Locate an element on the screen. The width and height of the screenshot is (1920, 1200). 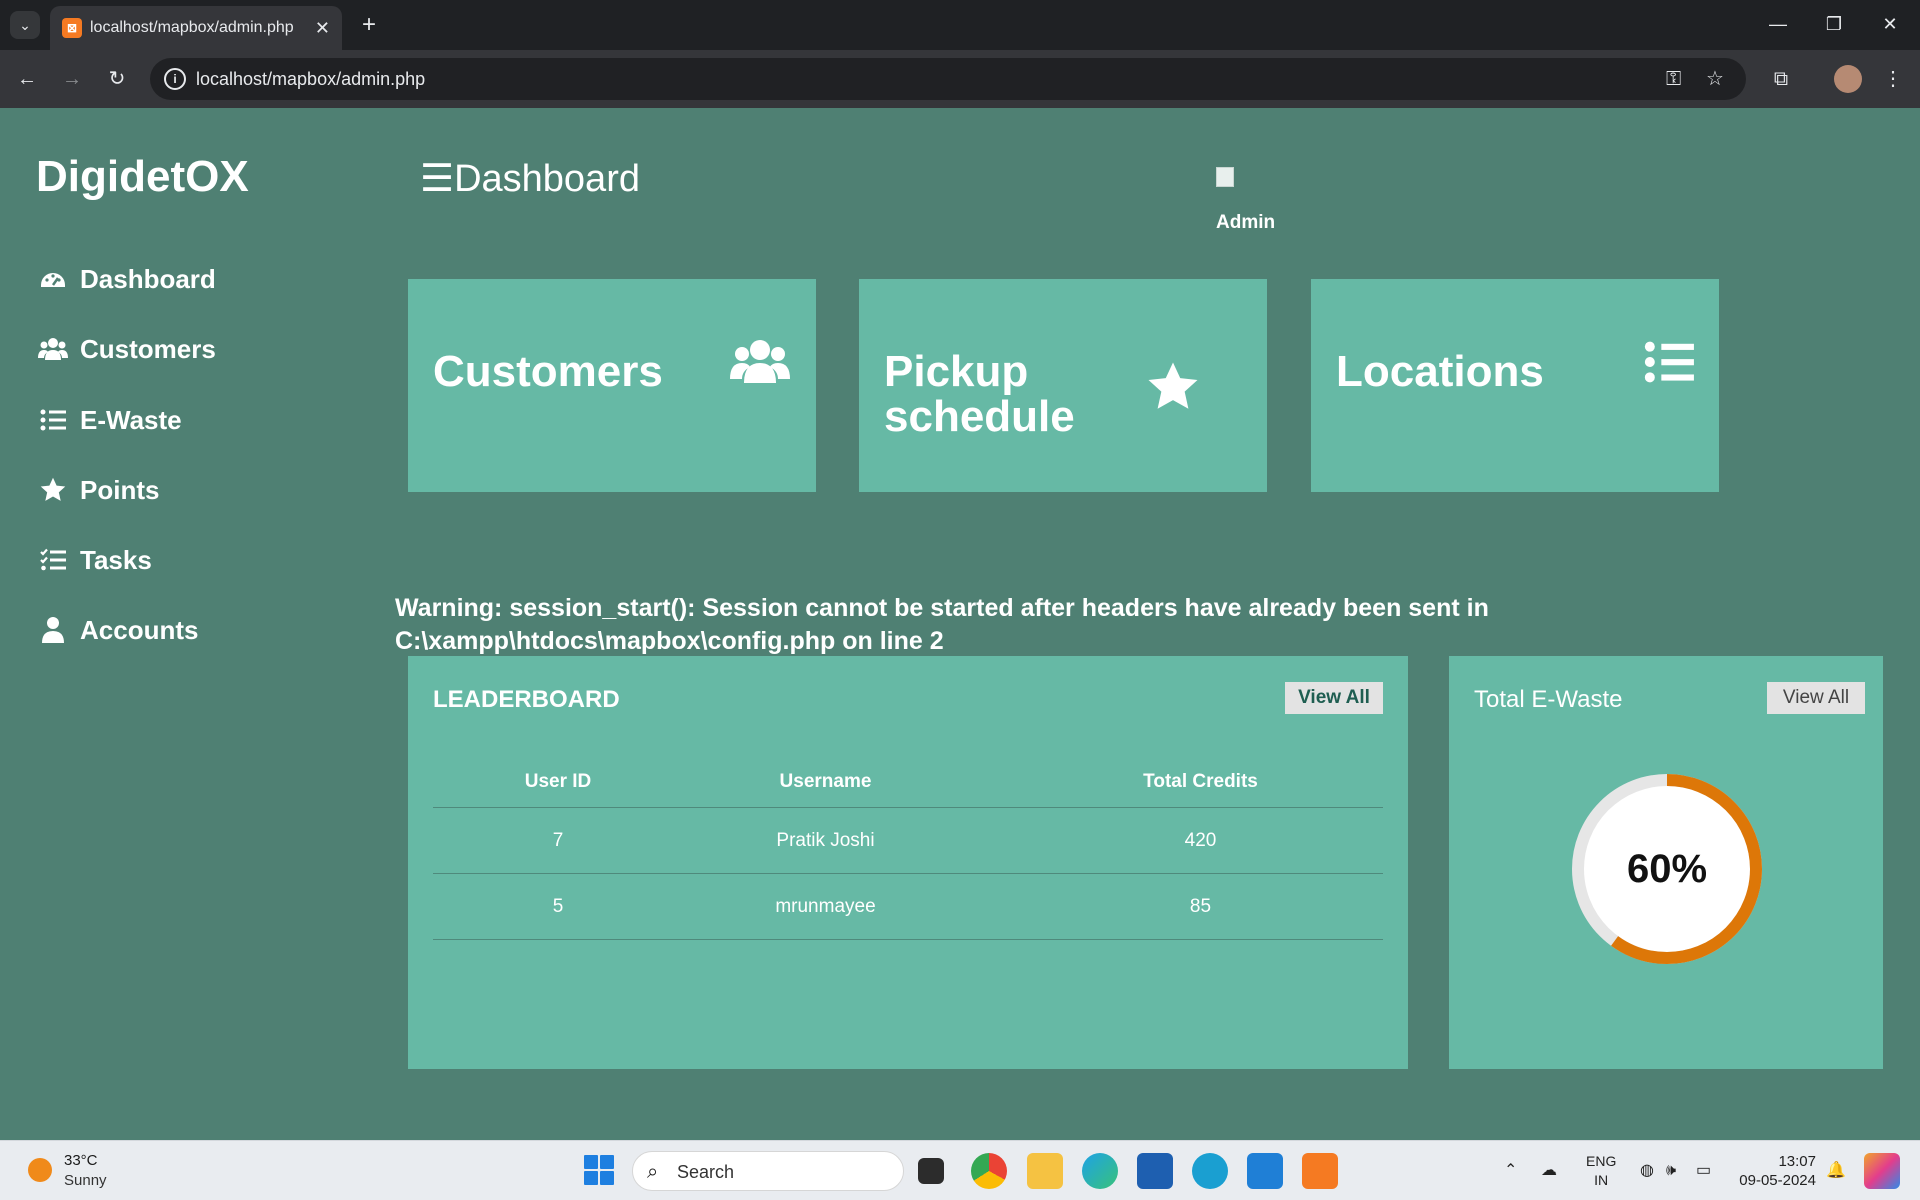
weather-temperature: 33°C is located at coordinates (81, 1160).